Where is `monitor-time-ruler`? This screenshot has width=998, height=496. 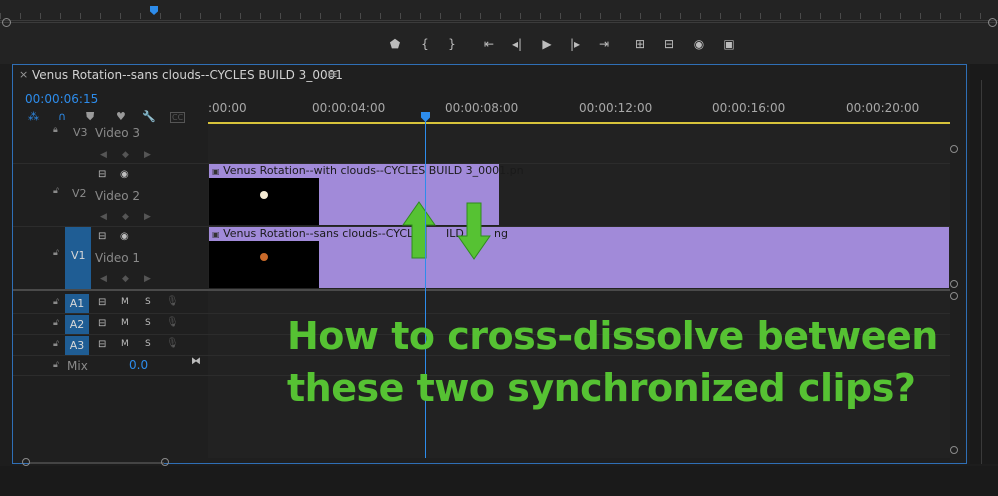 monitor-time-ruler is located at coordinates (499, 13).